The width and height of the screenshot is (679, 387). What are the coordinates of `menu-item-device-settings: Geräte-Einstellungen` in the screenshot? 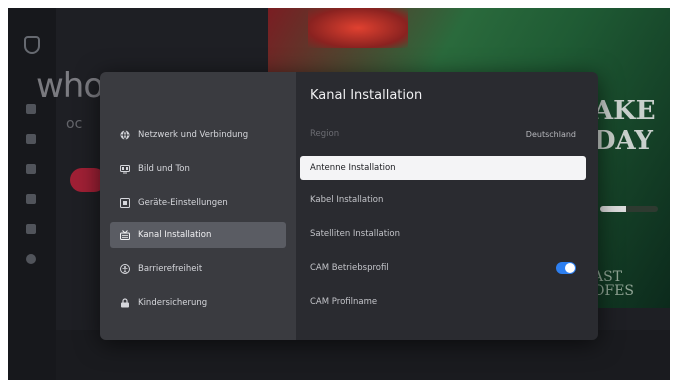 It's located at (198, 203).